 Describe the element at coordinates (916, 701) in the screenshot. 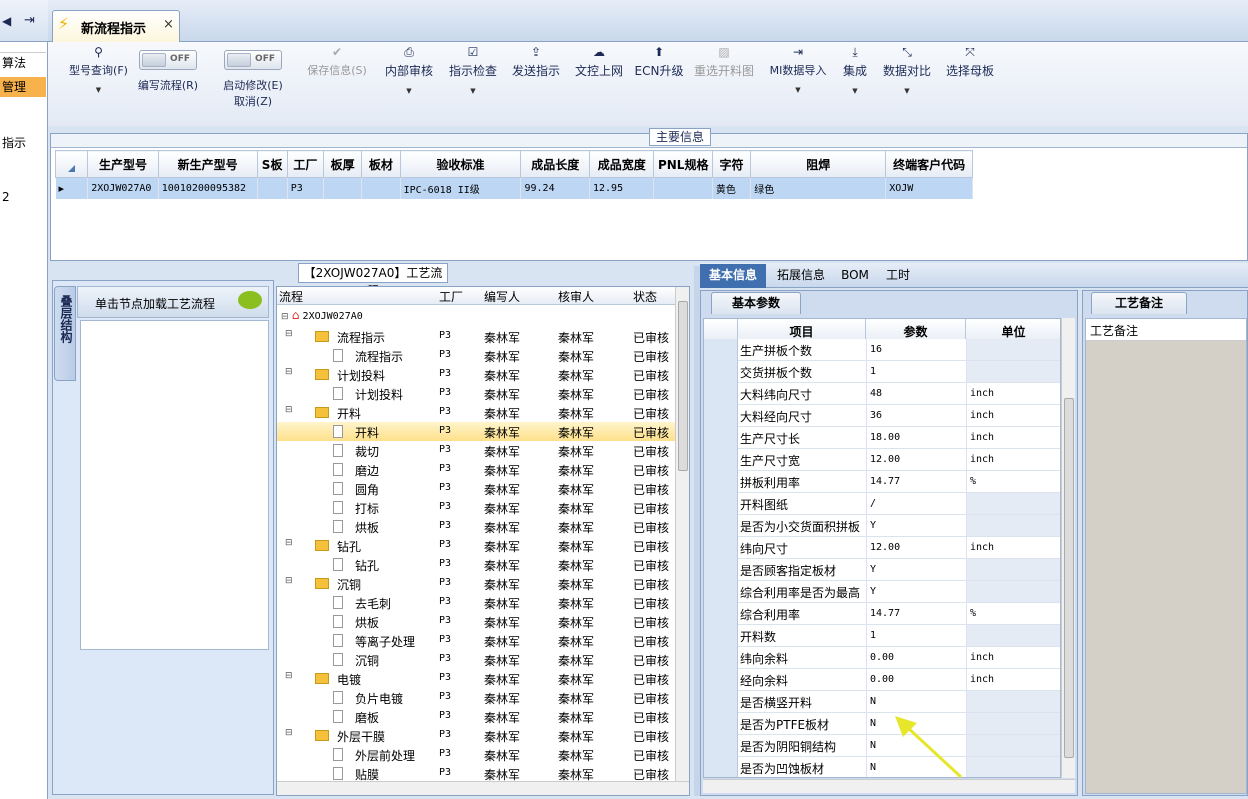

I see `param-value: N` at that location.